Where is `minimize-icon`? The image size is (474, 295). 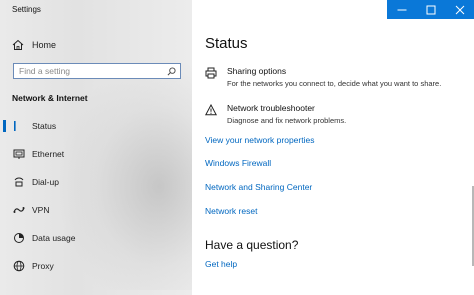 minimize-icon is located at coordinates (401, 9).